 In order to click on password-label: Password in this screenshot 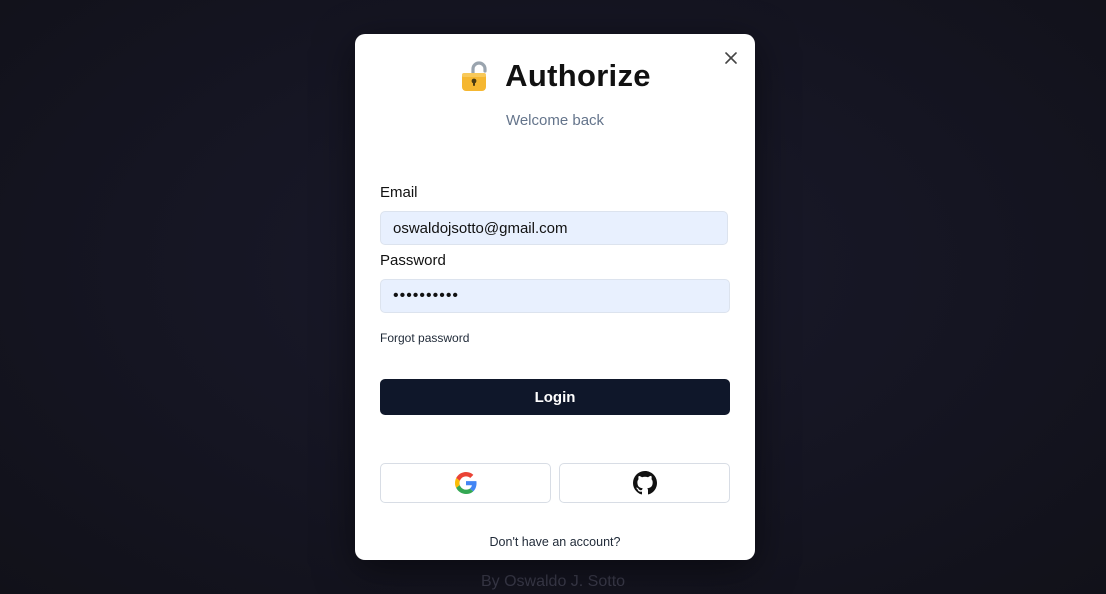, I will do `click(413, 260)`.